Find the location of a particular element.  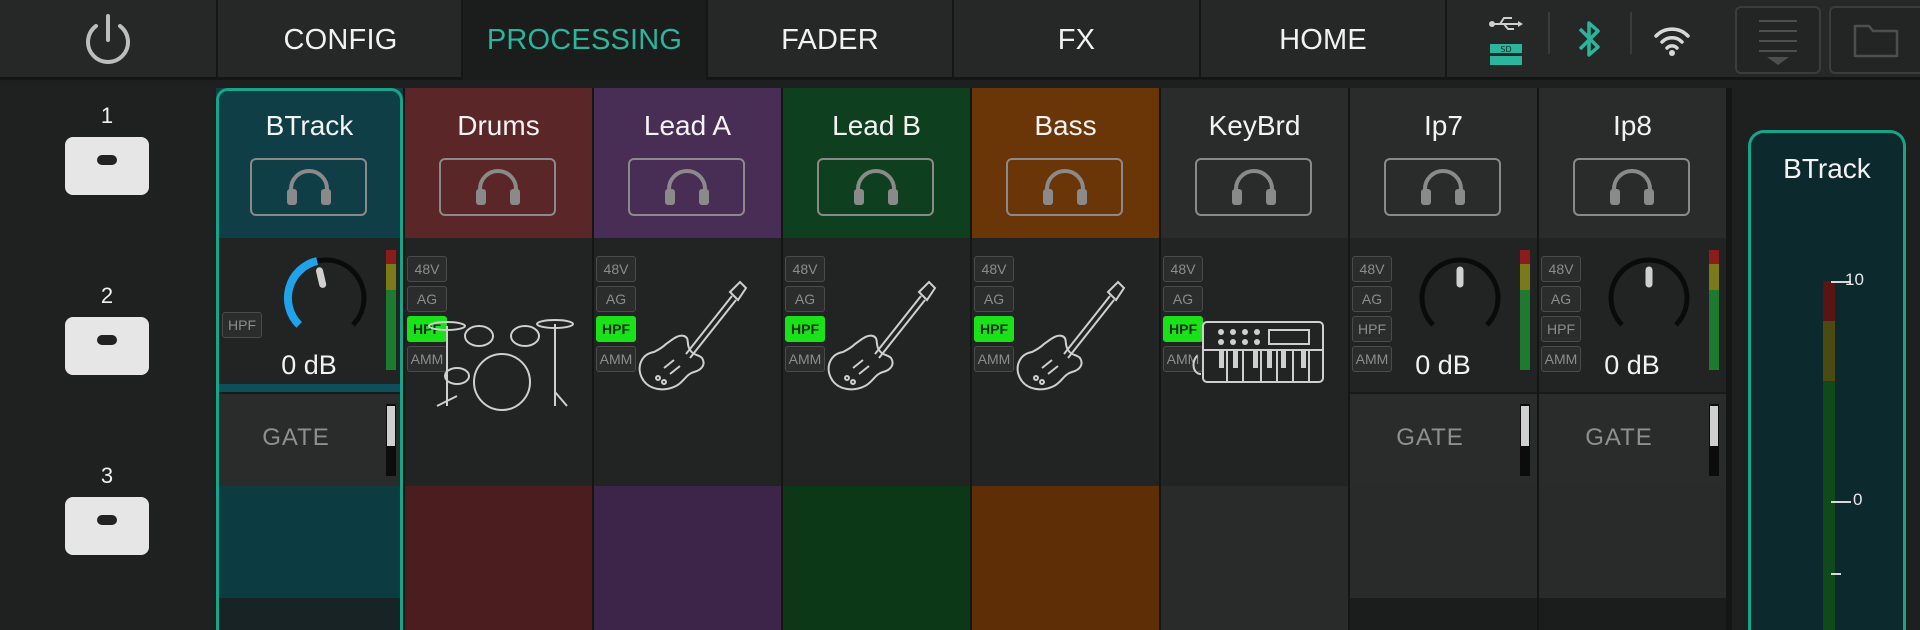

channel-strip-drums: Drums 48V AG HPF AMM is located at coordinates (498, 359).